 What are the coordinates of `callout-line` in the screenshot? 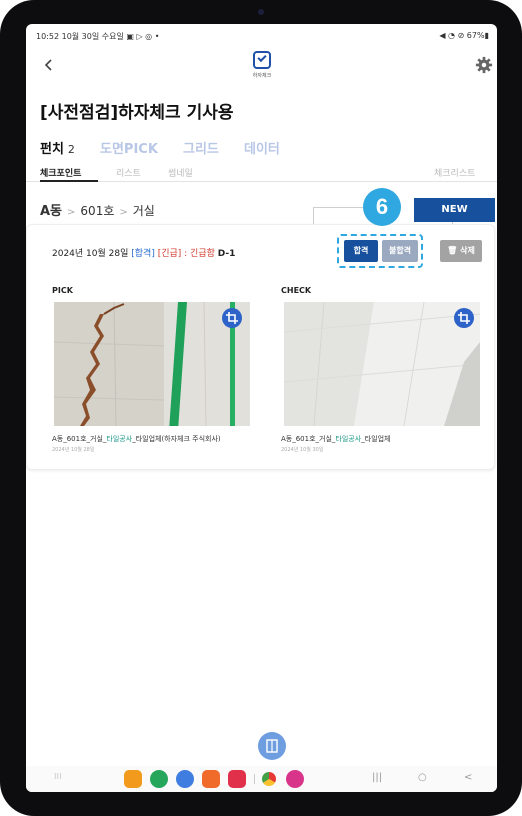 It's located at (338, 207).